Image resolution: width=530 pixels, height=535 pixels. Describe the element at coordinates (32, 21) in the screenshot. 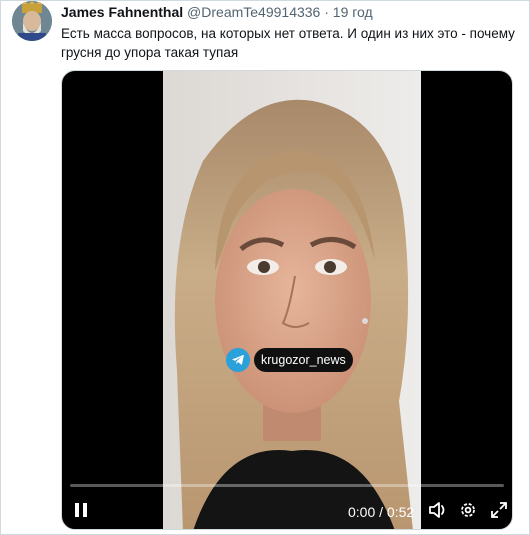

I see `avatar` at that location.